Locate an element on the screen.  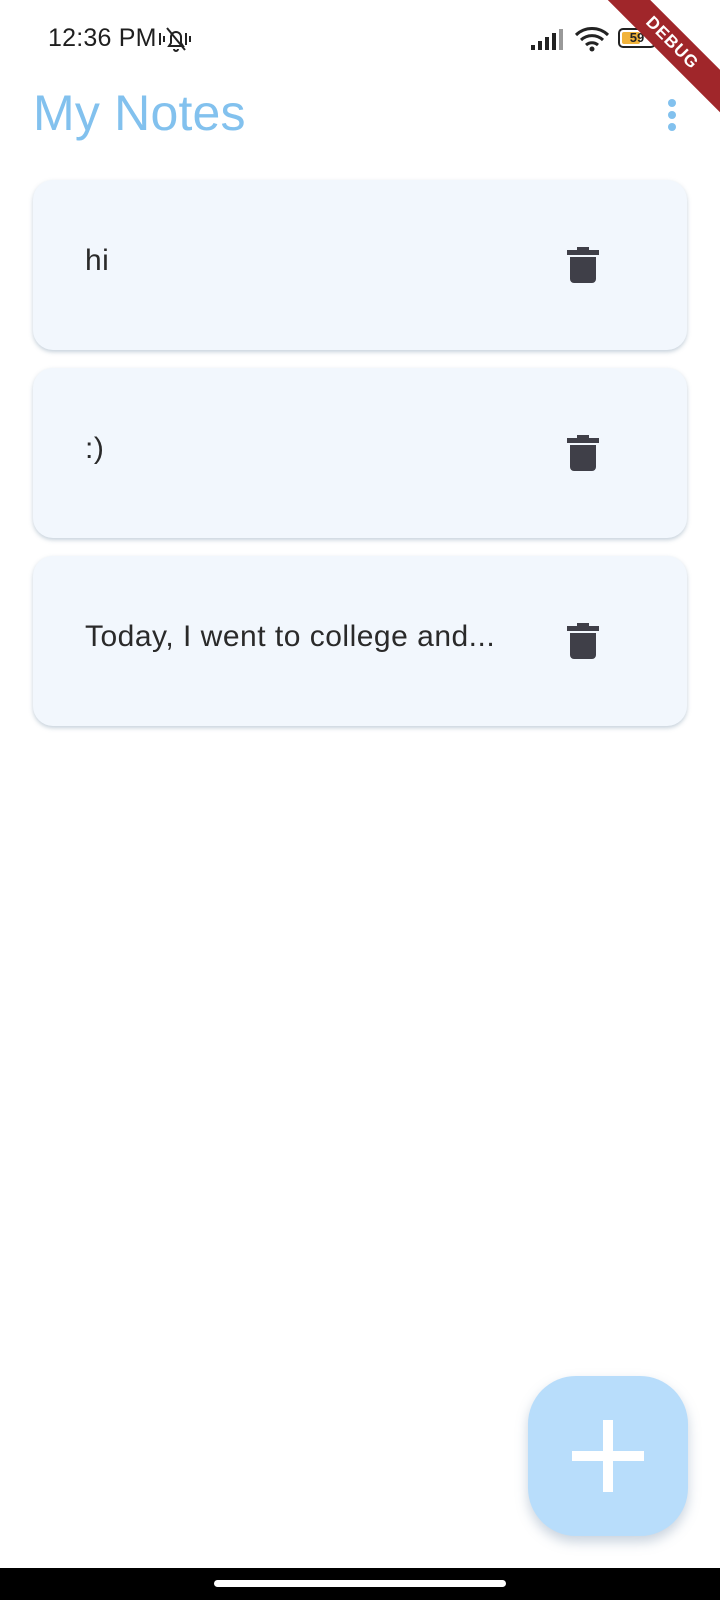
status-time: 12:36 PM is located at coordinates (102, 38).